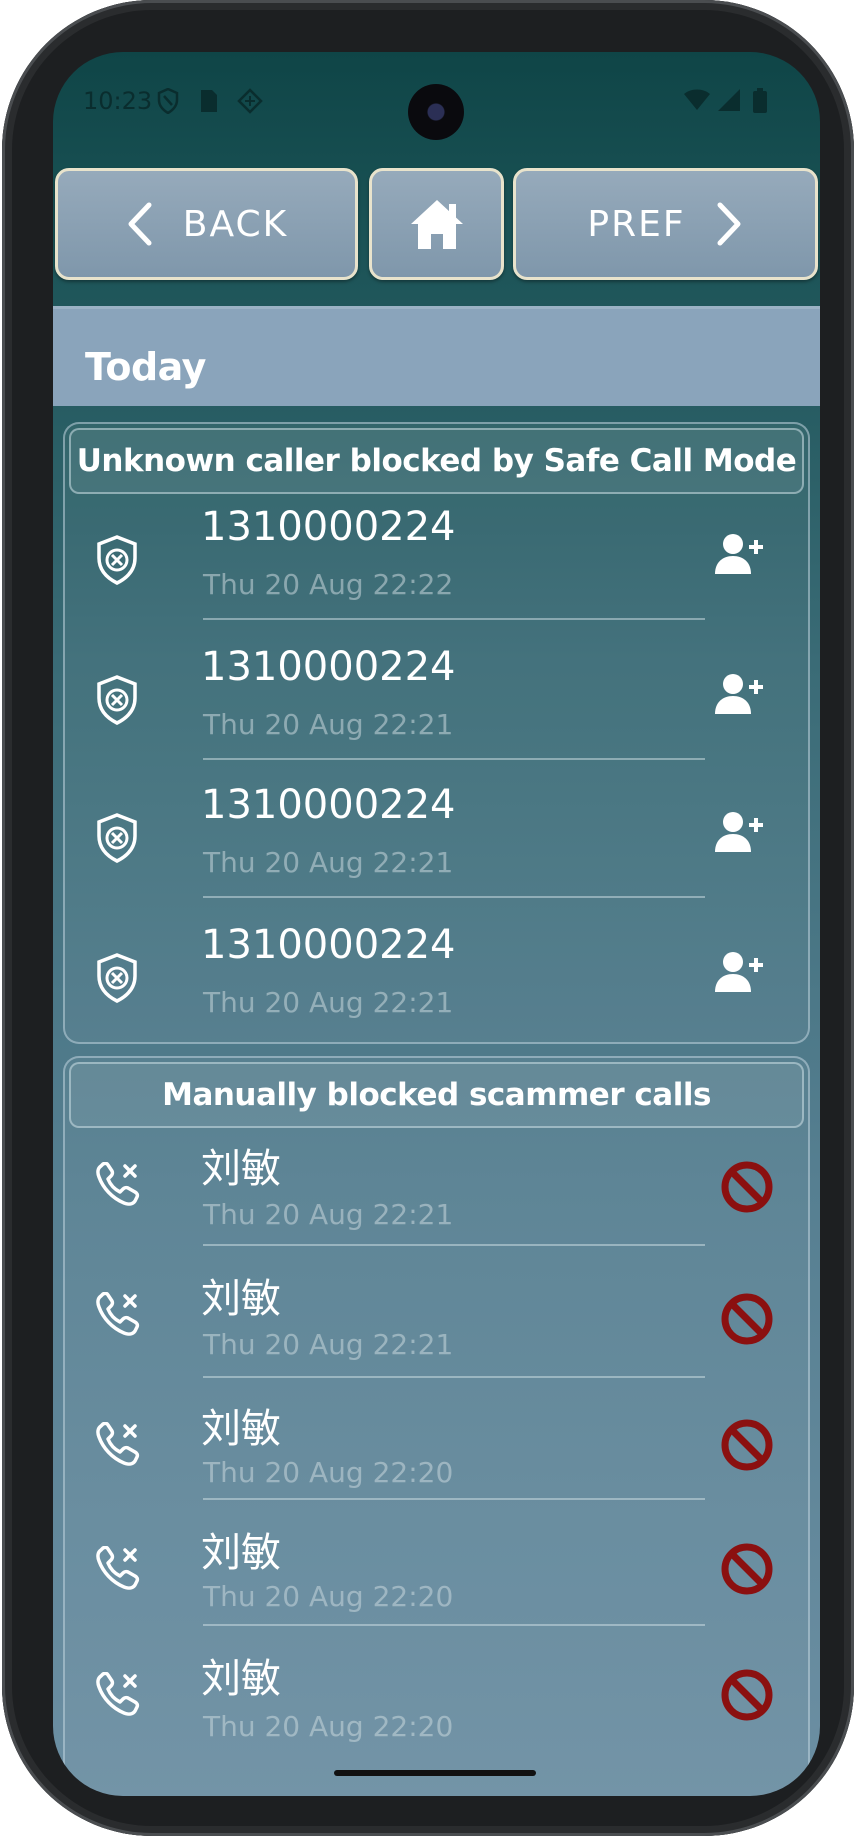 This screenshot has height=1836, width=856. I want to click on section-title: Manually blocked scammer calls, so click(436, 1095).